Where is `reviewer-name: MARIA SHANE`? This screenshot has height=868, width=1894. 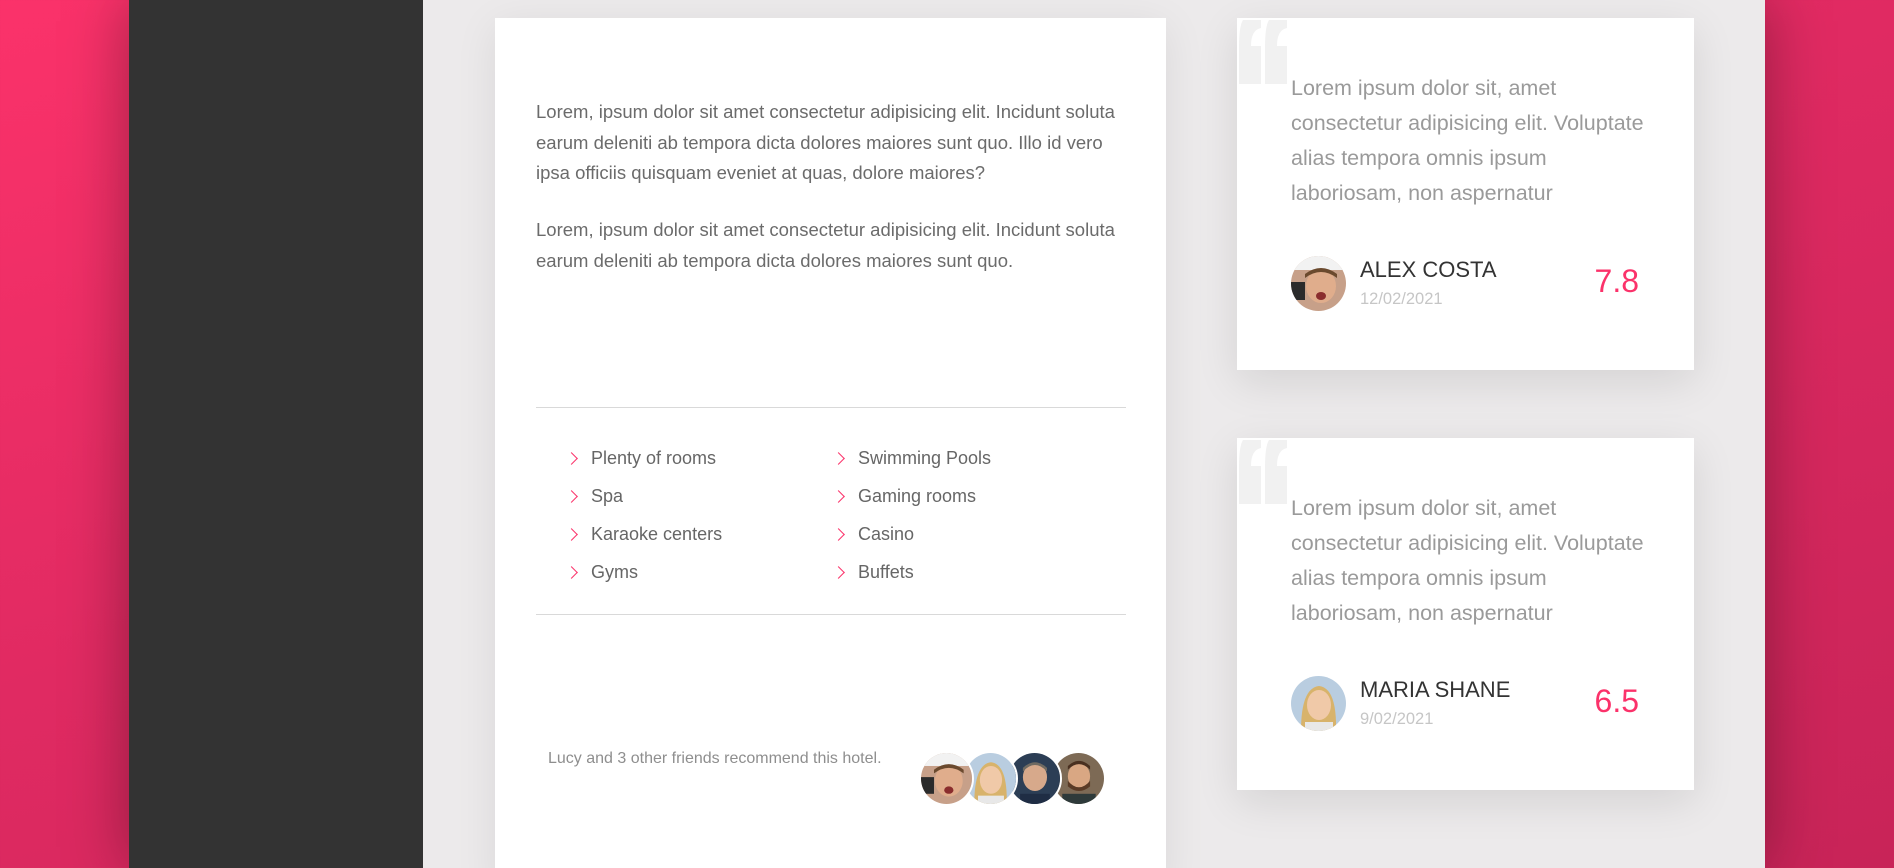 reviewer-name: MARIA SHANE is located at coordinates (1435, 689).